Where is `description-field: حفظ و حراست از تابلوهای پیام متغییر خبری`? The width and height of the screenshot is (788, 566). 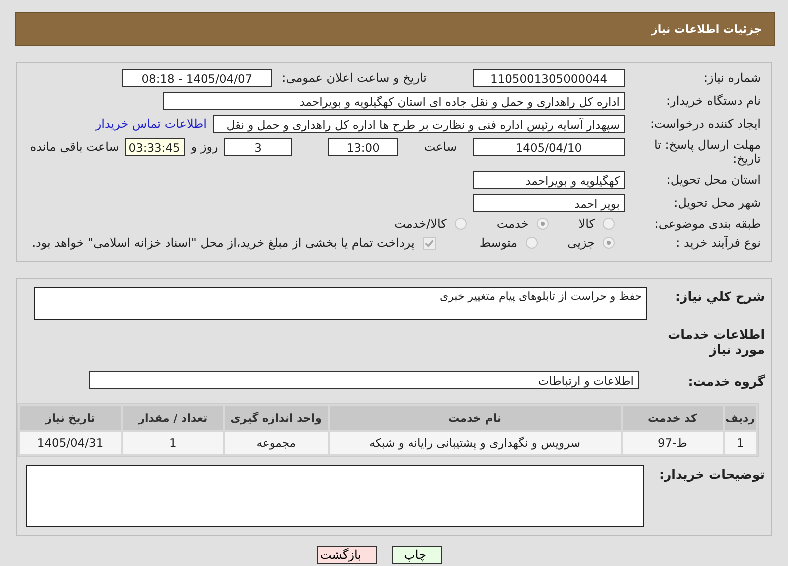 description-field: حفظ و حراست از تابلوهای پیام متغییر خبری is located at coordinates (340, 303).